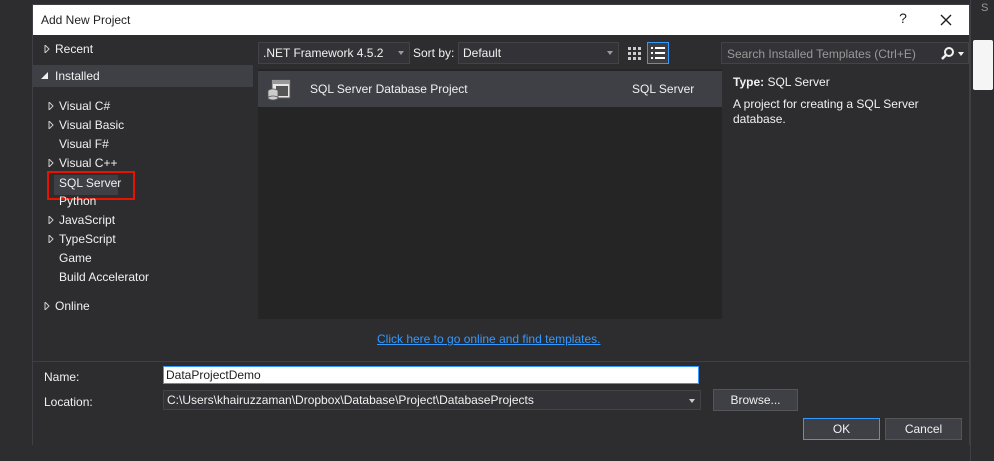  I want to click on dialog-title: Add New Project, so click(86, 20).